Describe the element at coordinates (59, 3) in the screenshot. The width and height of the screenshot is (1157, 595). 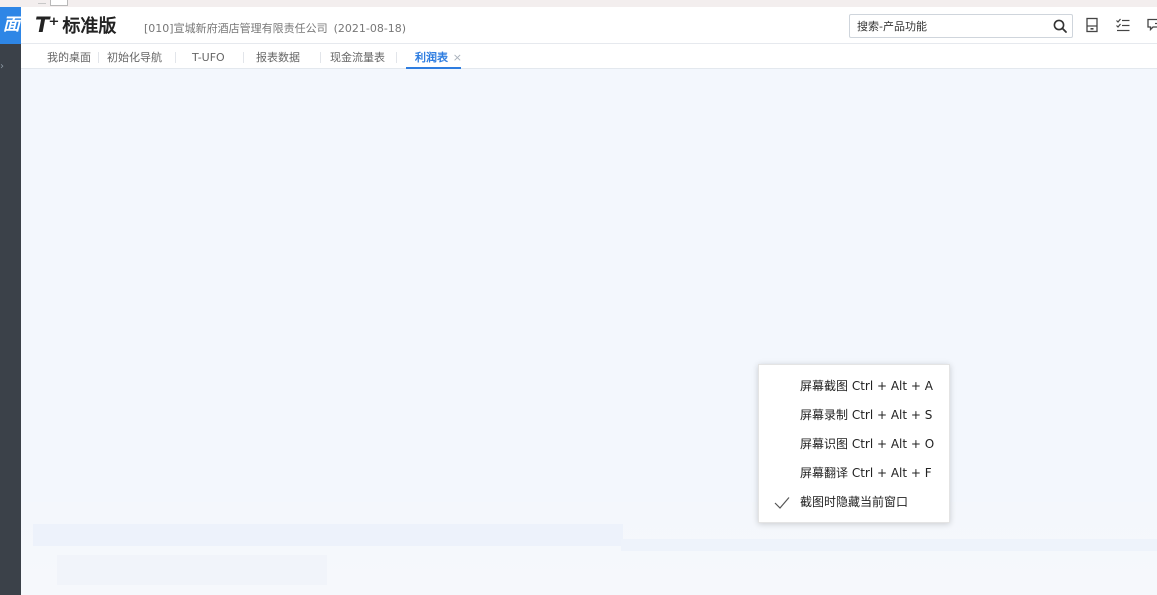
I see `window-control-restore` at that location.